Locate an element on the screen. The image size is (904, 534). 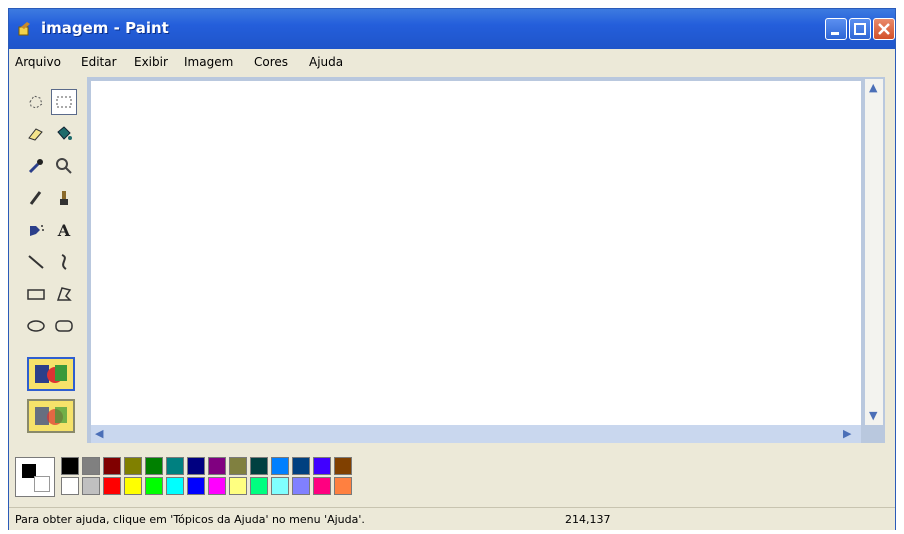
text-icon: A is located at coordinates (64, 230).